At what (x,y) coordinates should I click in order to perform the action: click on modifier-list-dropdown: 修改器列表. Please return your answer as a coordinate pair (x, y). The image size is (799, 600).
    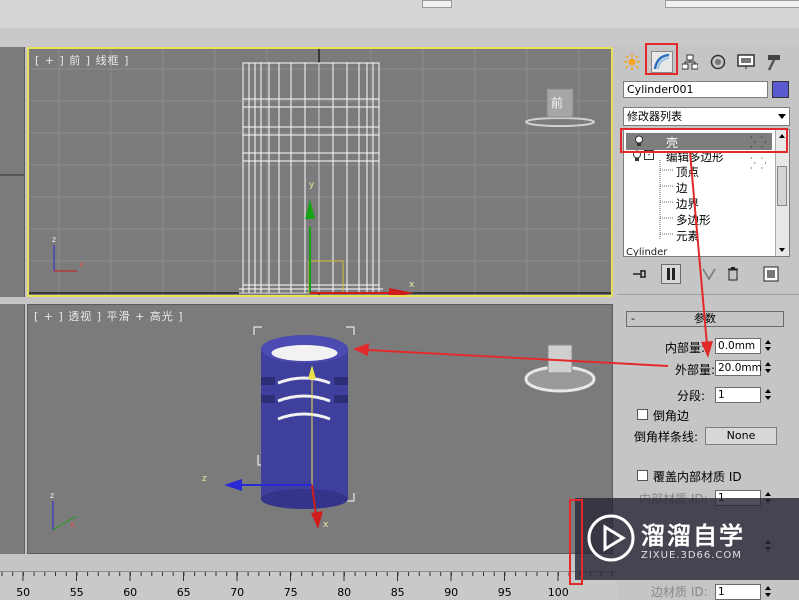
    Looking at the image, I should click on (706, 116).